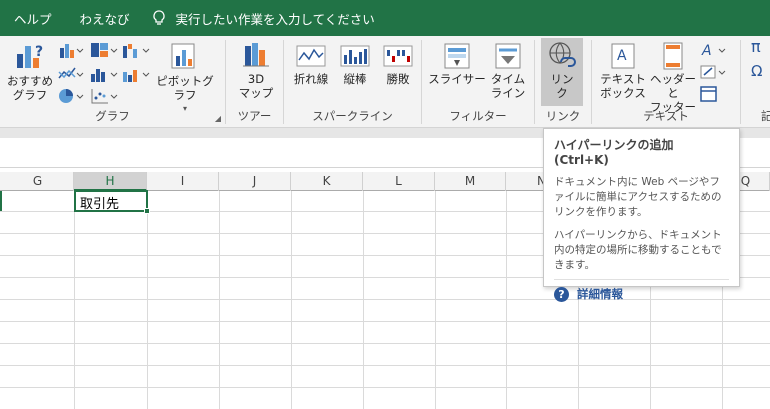 The image size is (770, 409). Describe the element at coordinates (37, 181) in the screenshot. I see `column-header-g: G` at that location.